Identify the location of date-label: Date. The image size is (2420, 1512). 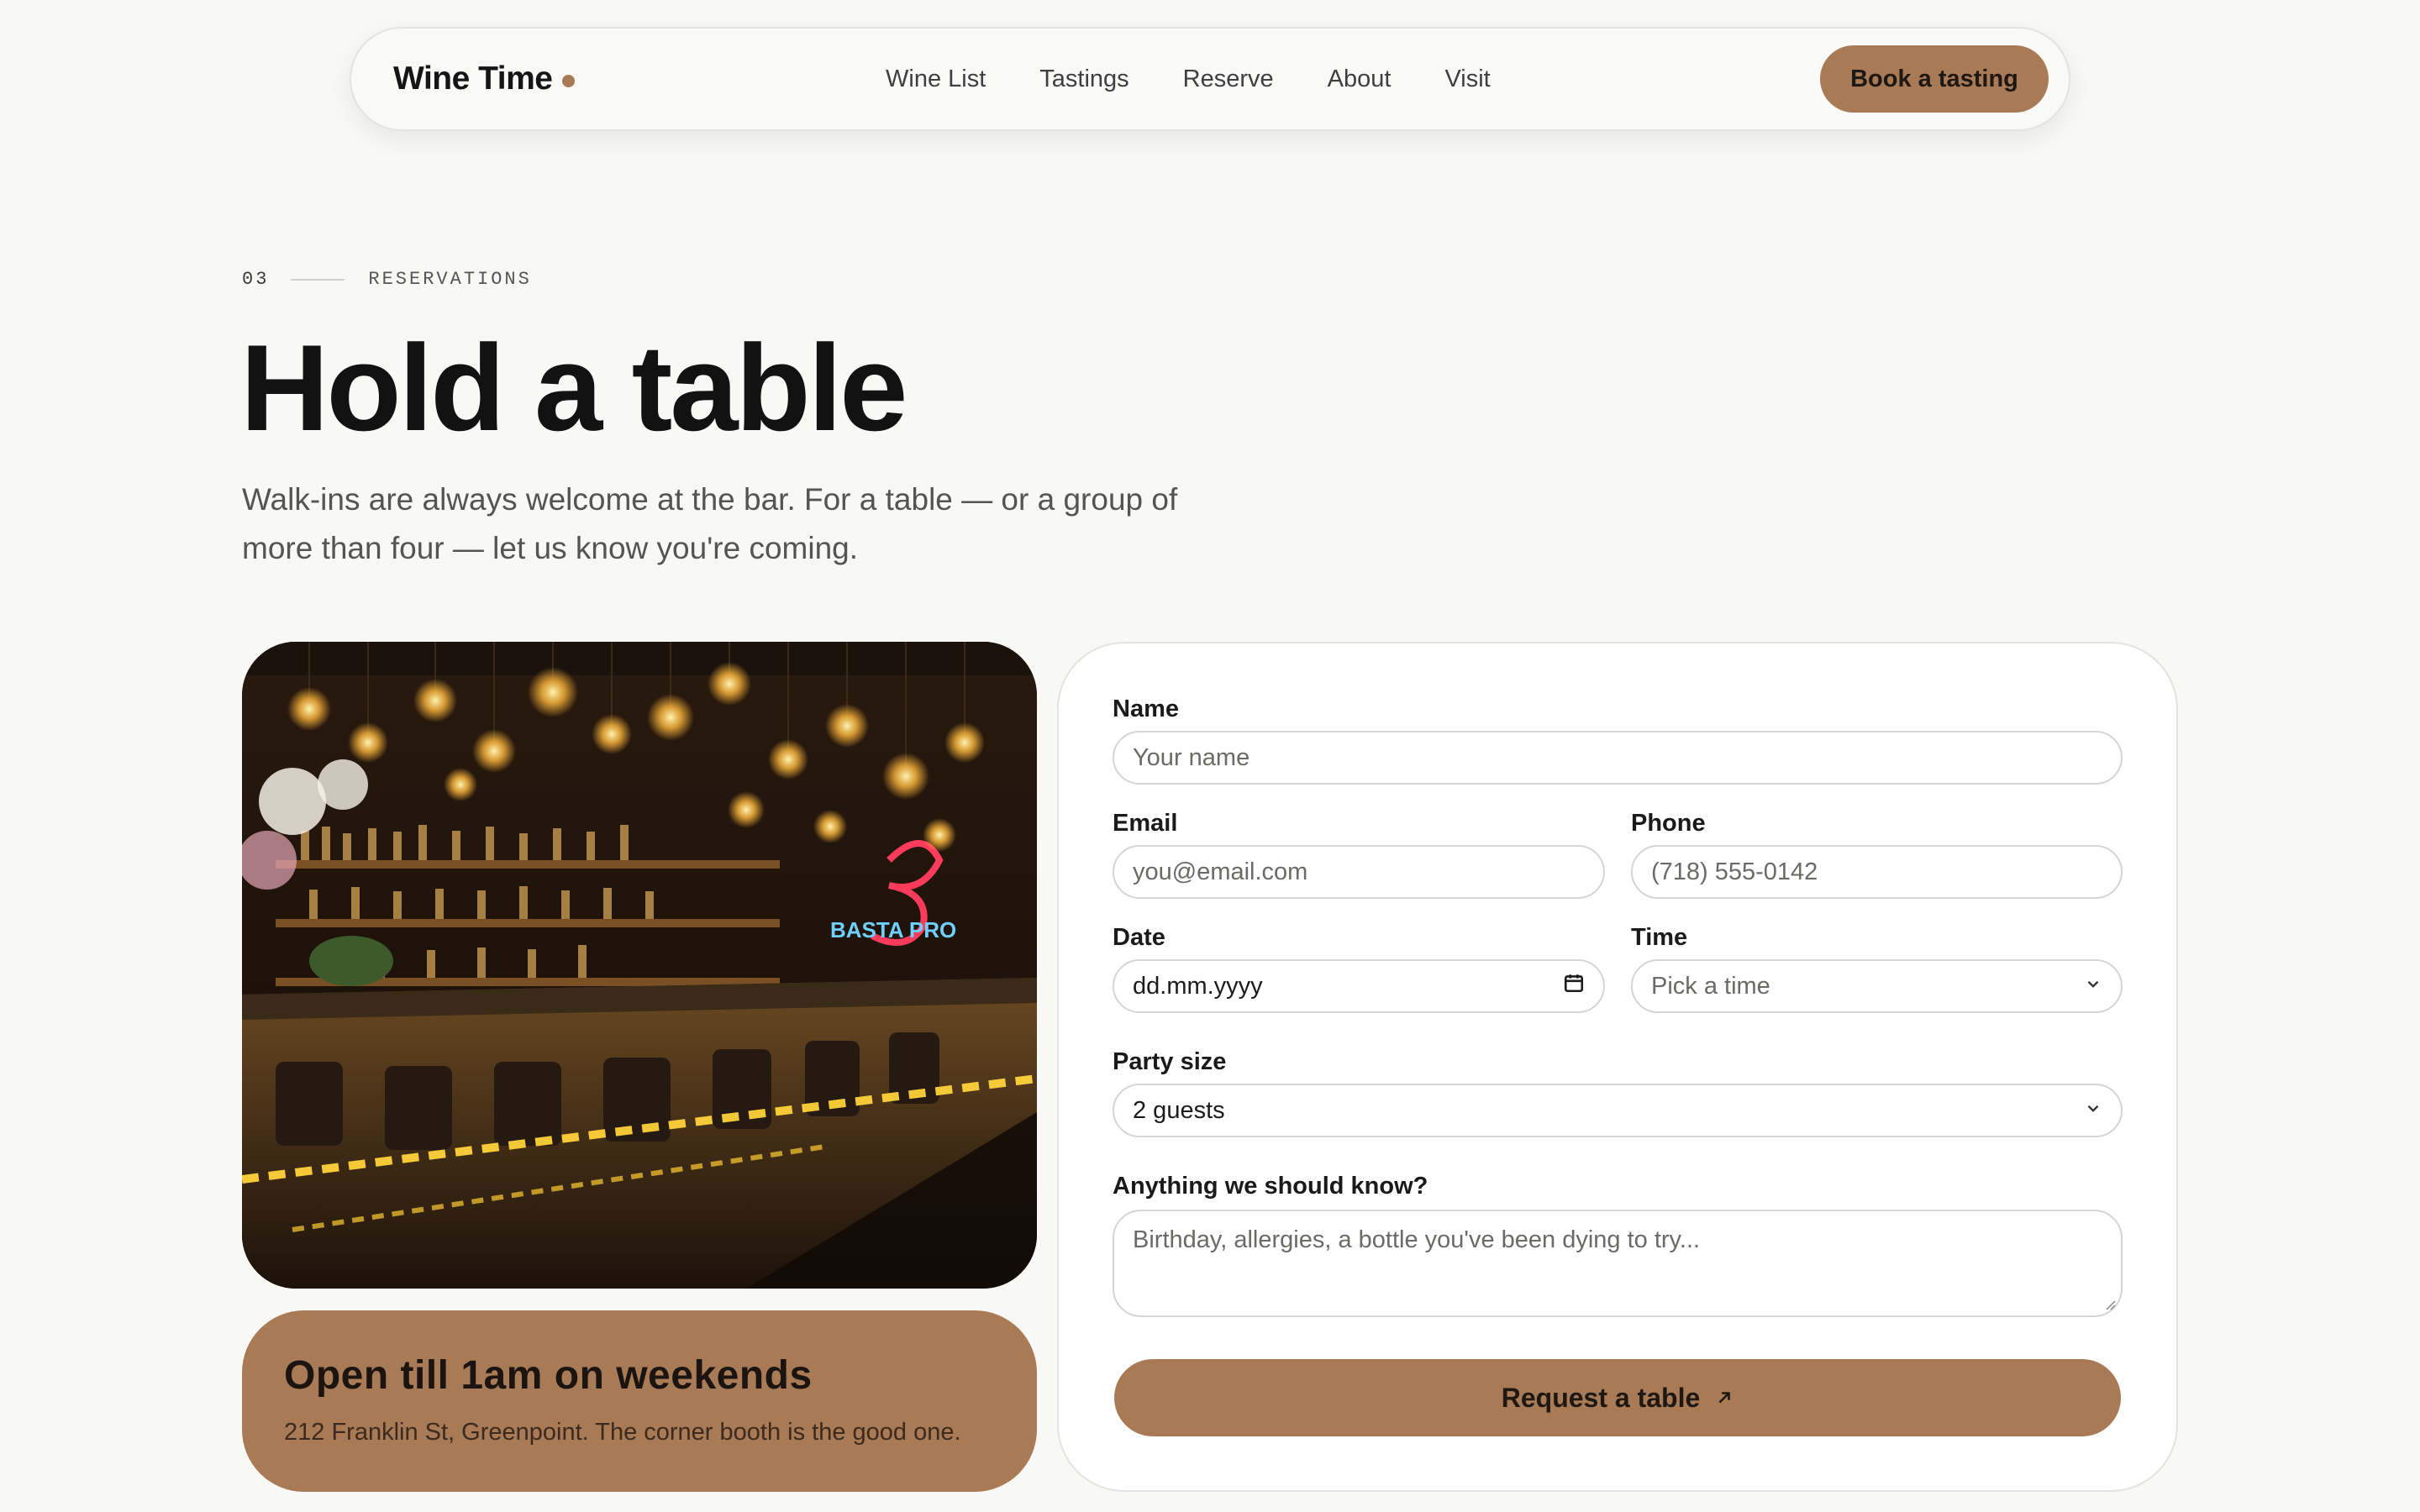
(1139, 937).